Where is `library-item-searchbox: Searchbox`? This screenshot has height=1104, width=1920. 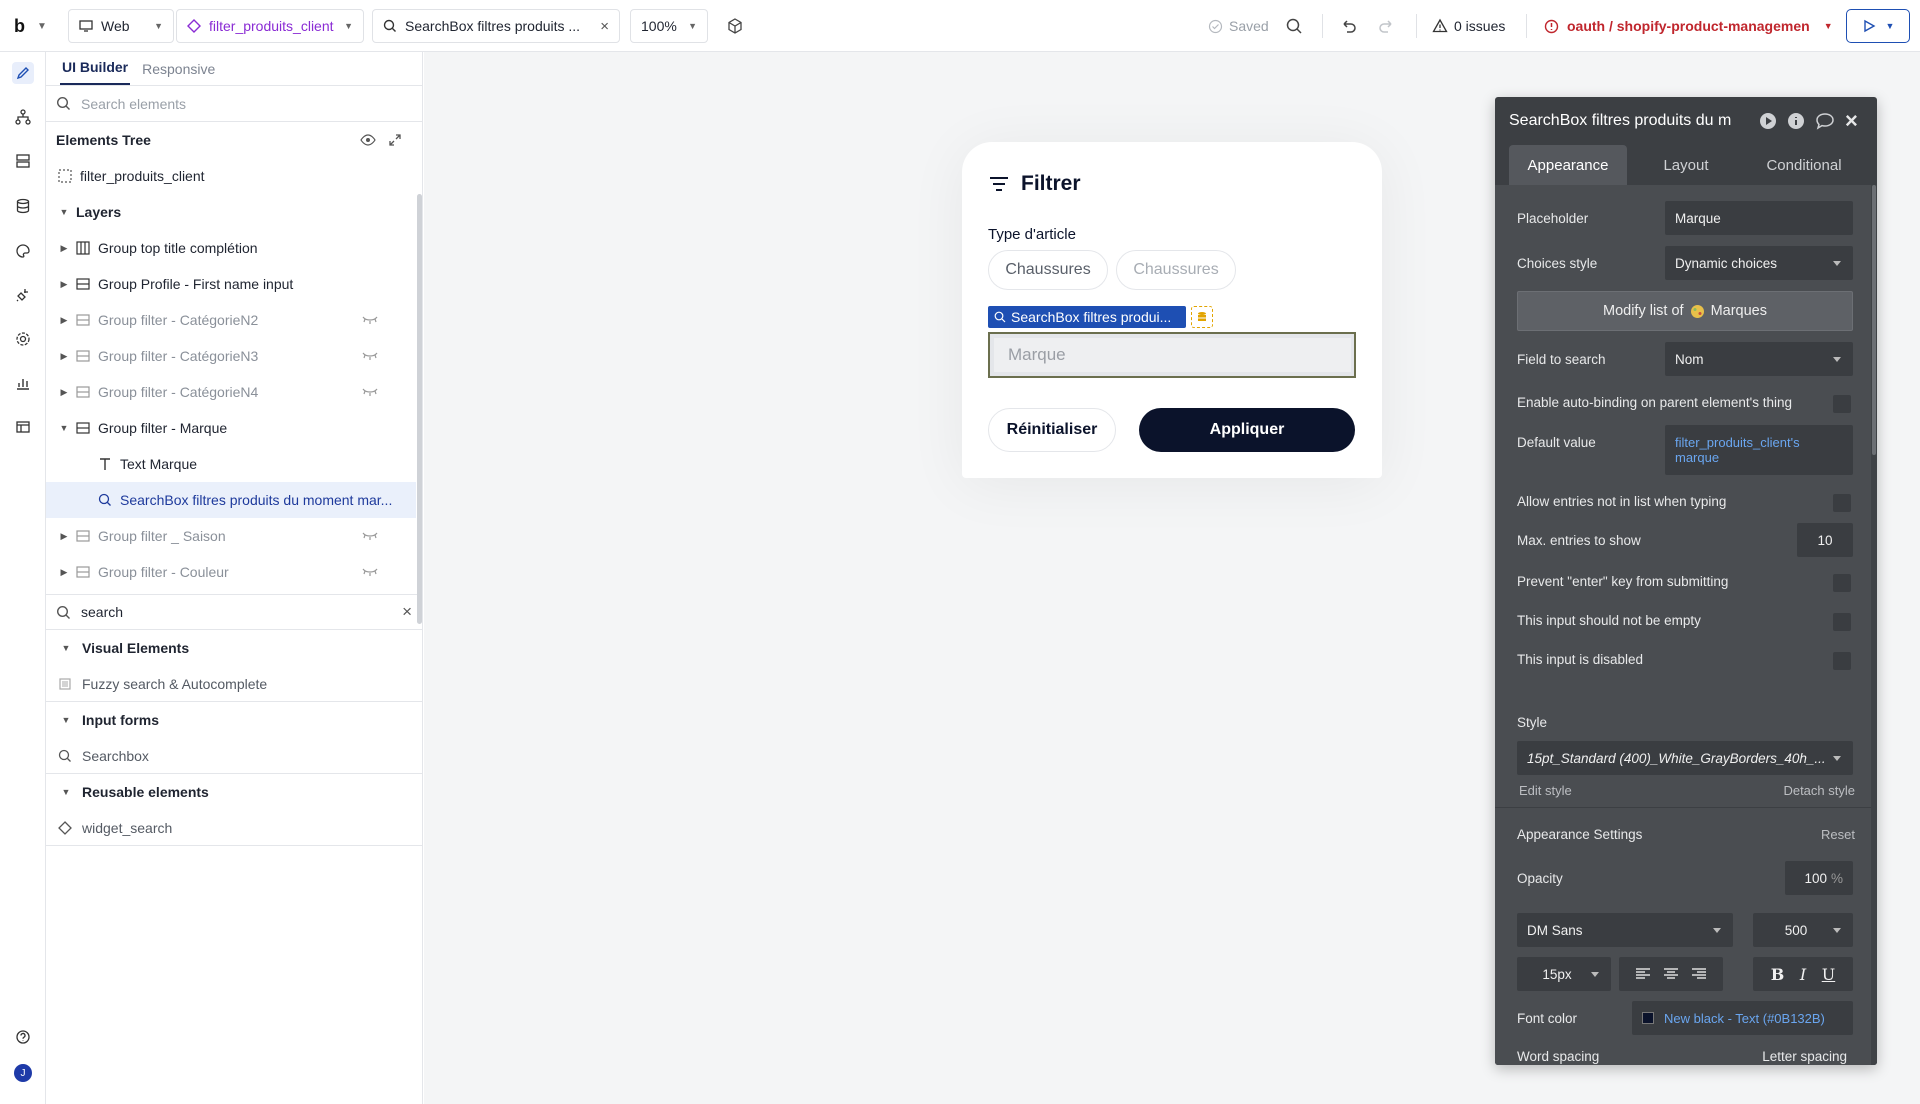
library-item-searchbox: Searchbox is located at coordinates (234, 756).